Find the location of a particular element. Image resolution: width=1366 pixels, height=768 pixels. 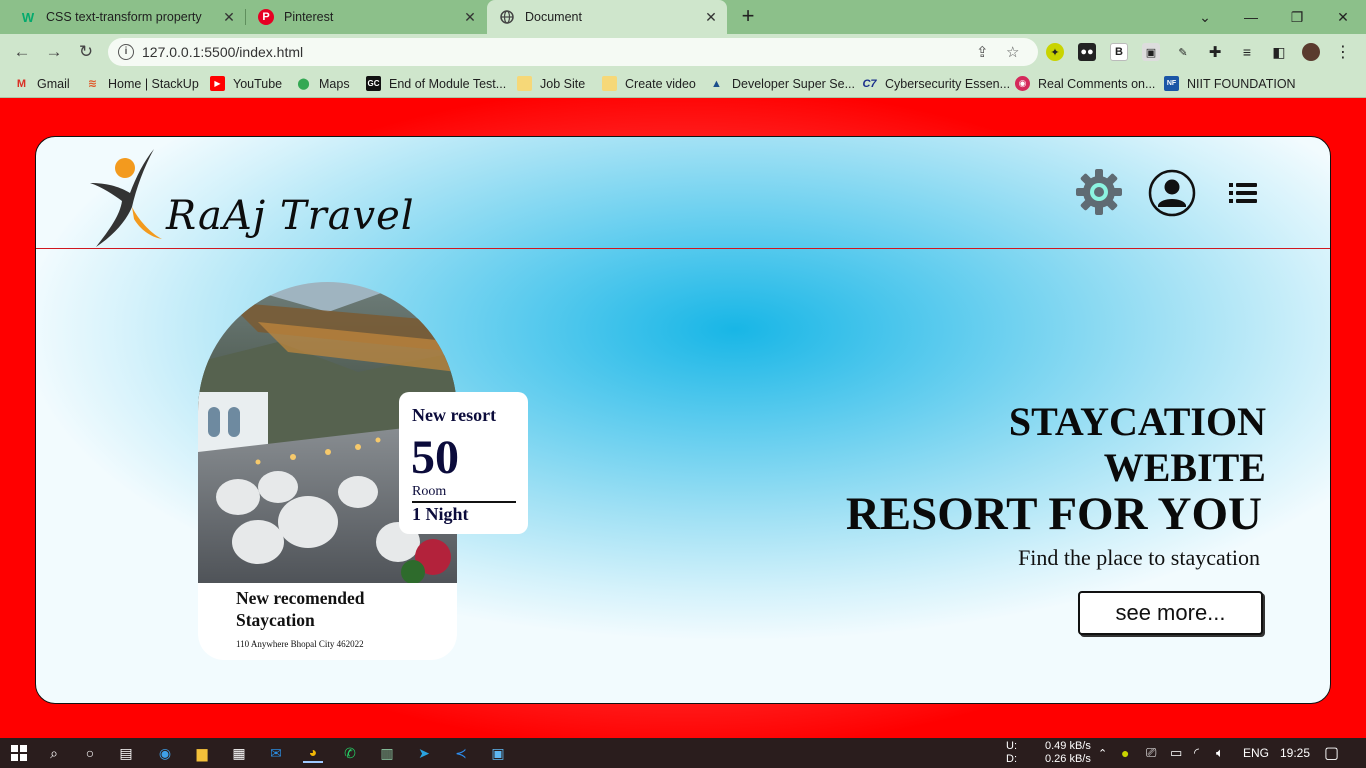

whatsapp-icon: ✆ is located at coordinates (350, 753).